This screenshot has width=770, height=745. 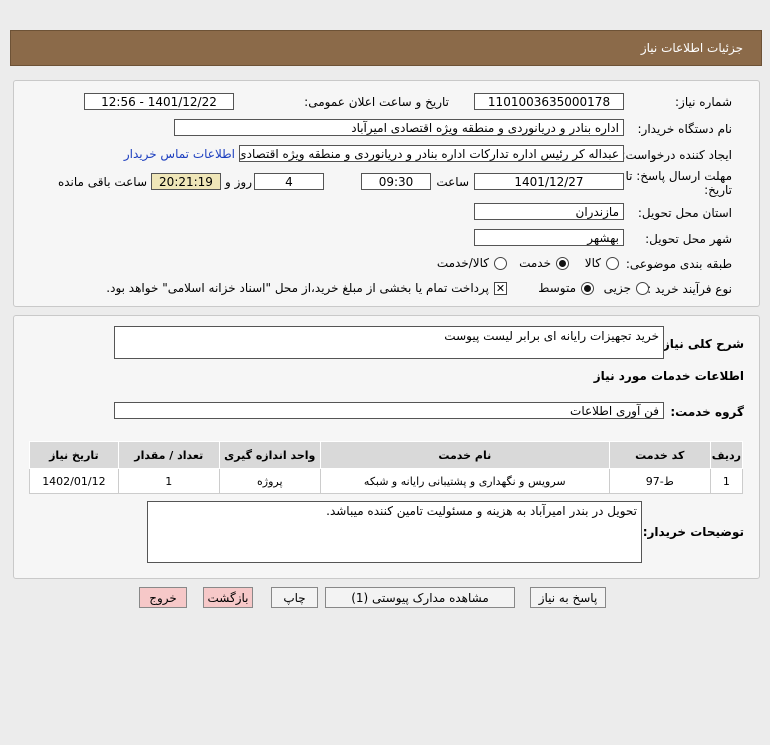 I want to click on city-label: شهر محل تحویل:, so click(x=688, y=239).